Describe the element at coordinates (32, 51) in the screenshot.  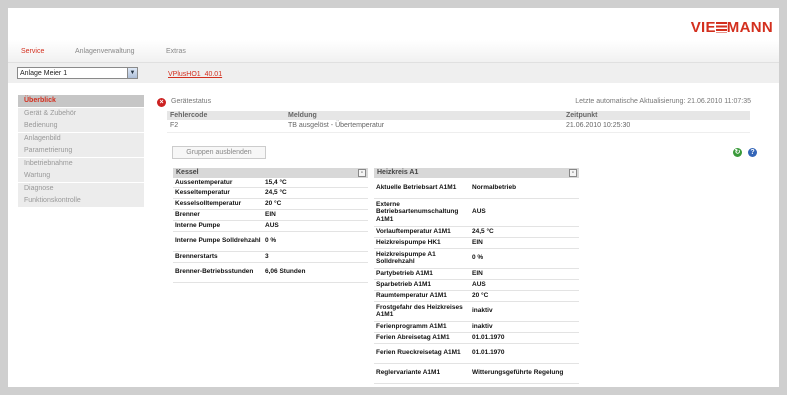
I see `nav-service: Service` at that location.